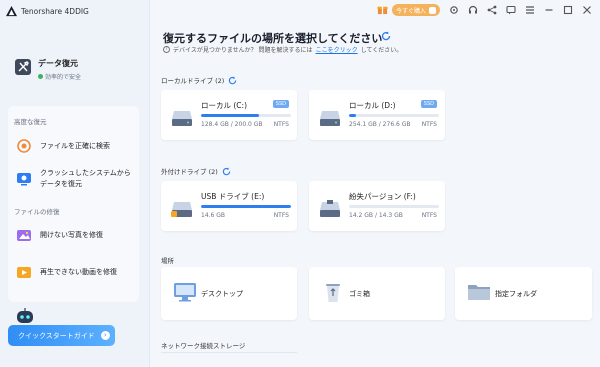  I want to click on title-bar-controls: 今すぐ購入, so click(491, 10).